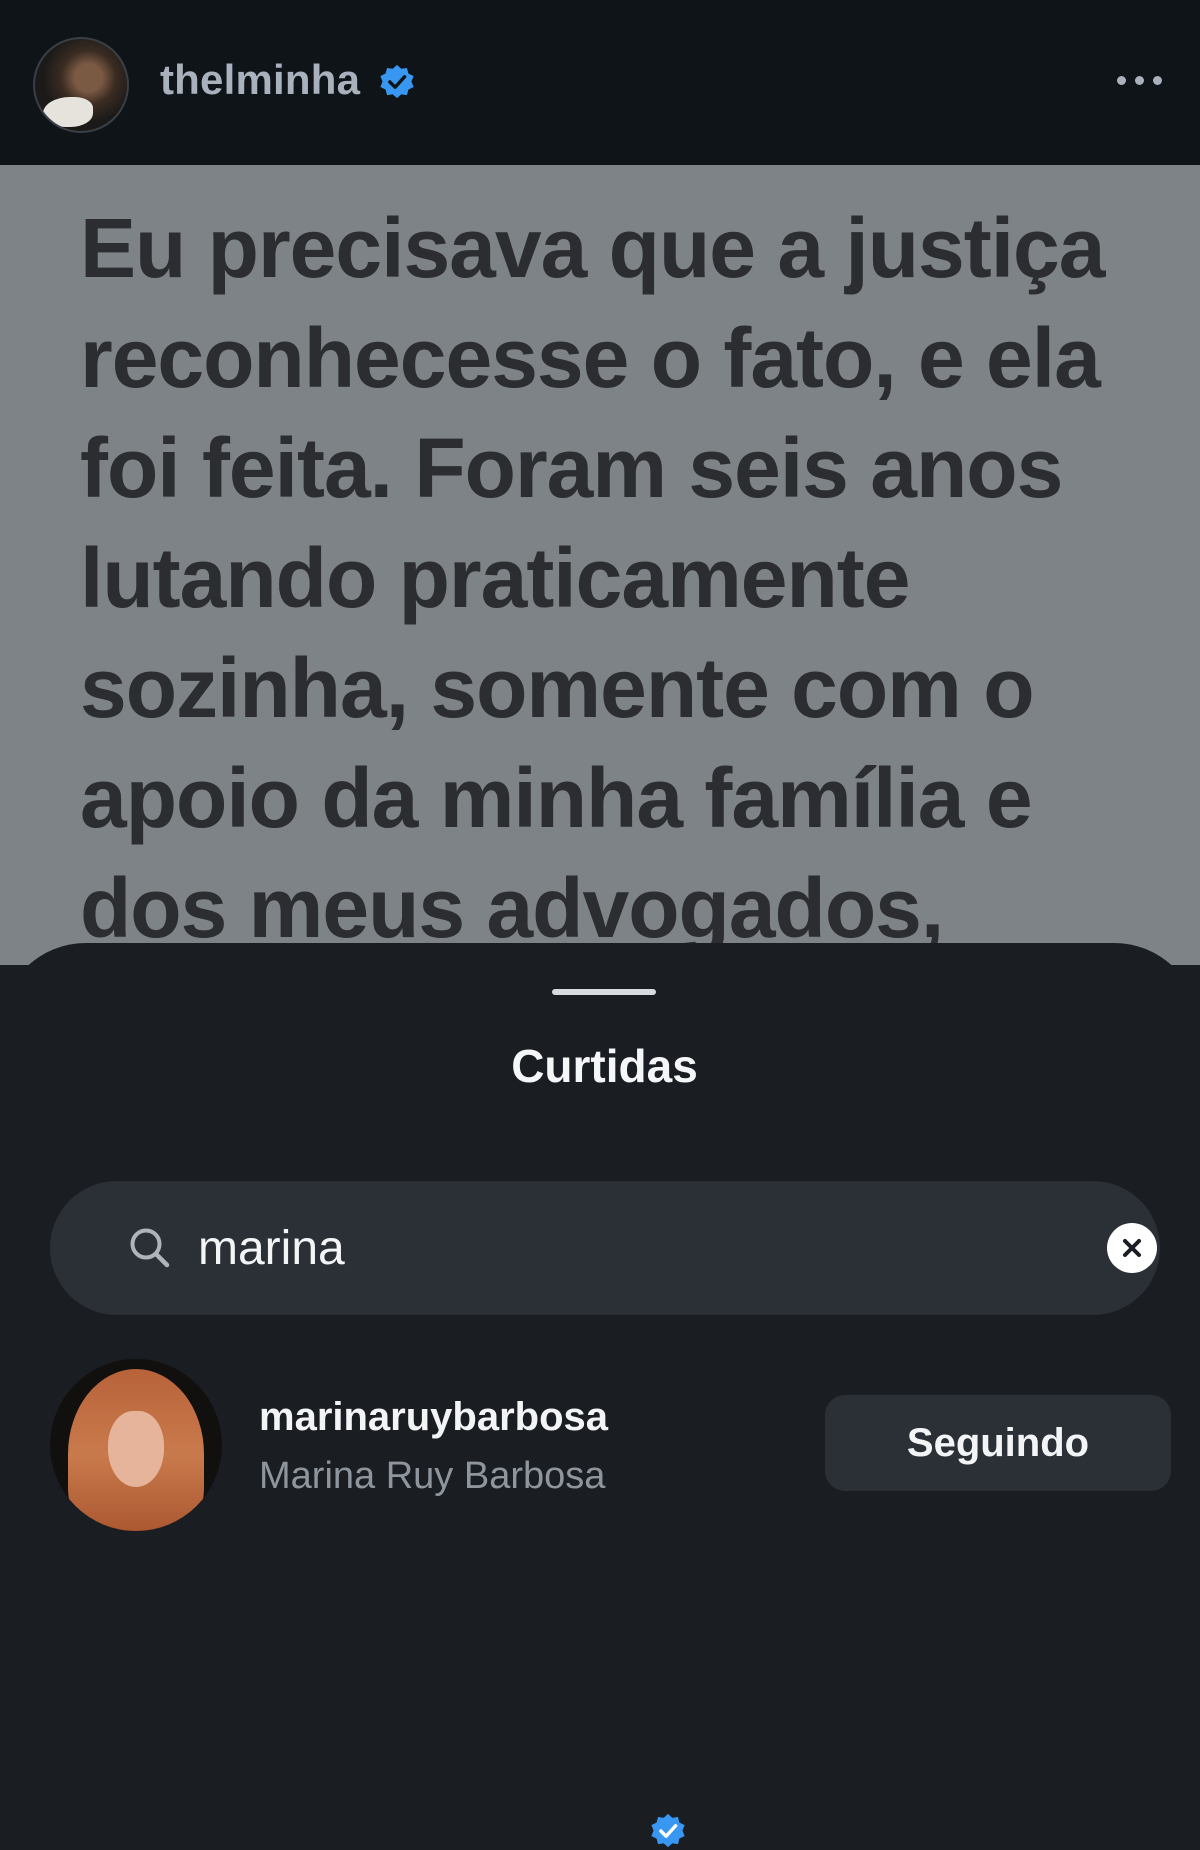 The image size is (1200, 1850). Describe the element at coordinates (81, 85) in the screenshot. I see `post-author-avatar` at that location.